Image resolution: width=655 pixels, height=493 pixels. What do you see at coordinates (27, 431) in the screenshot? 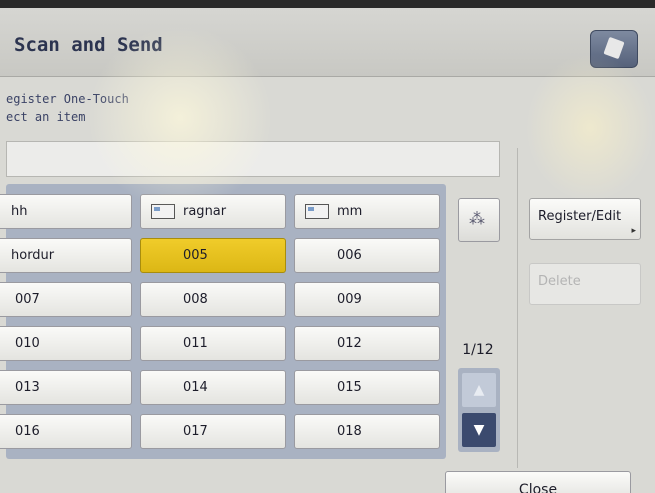
I see `button-label: 016` at bounding box center [27, 431].